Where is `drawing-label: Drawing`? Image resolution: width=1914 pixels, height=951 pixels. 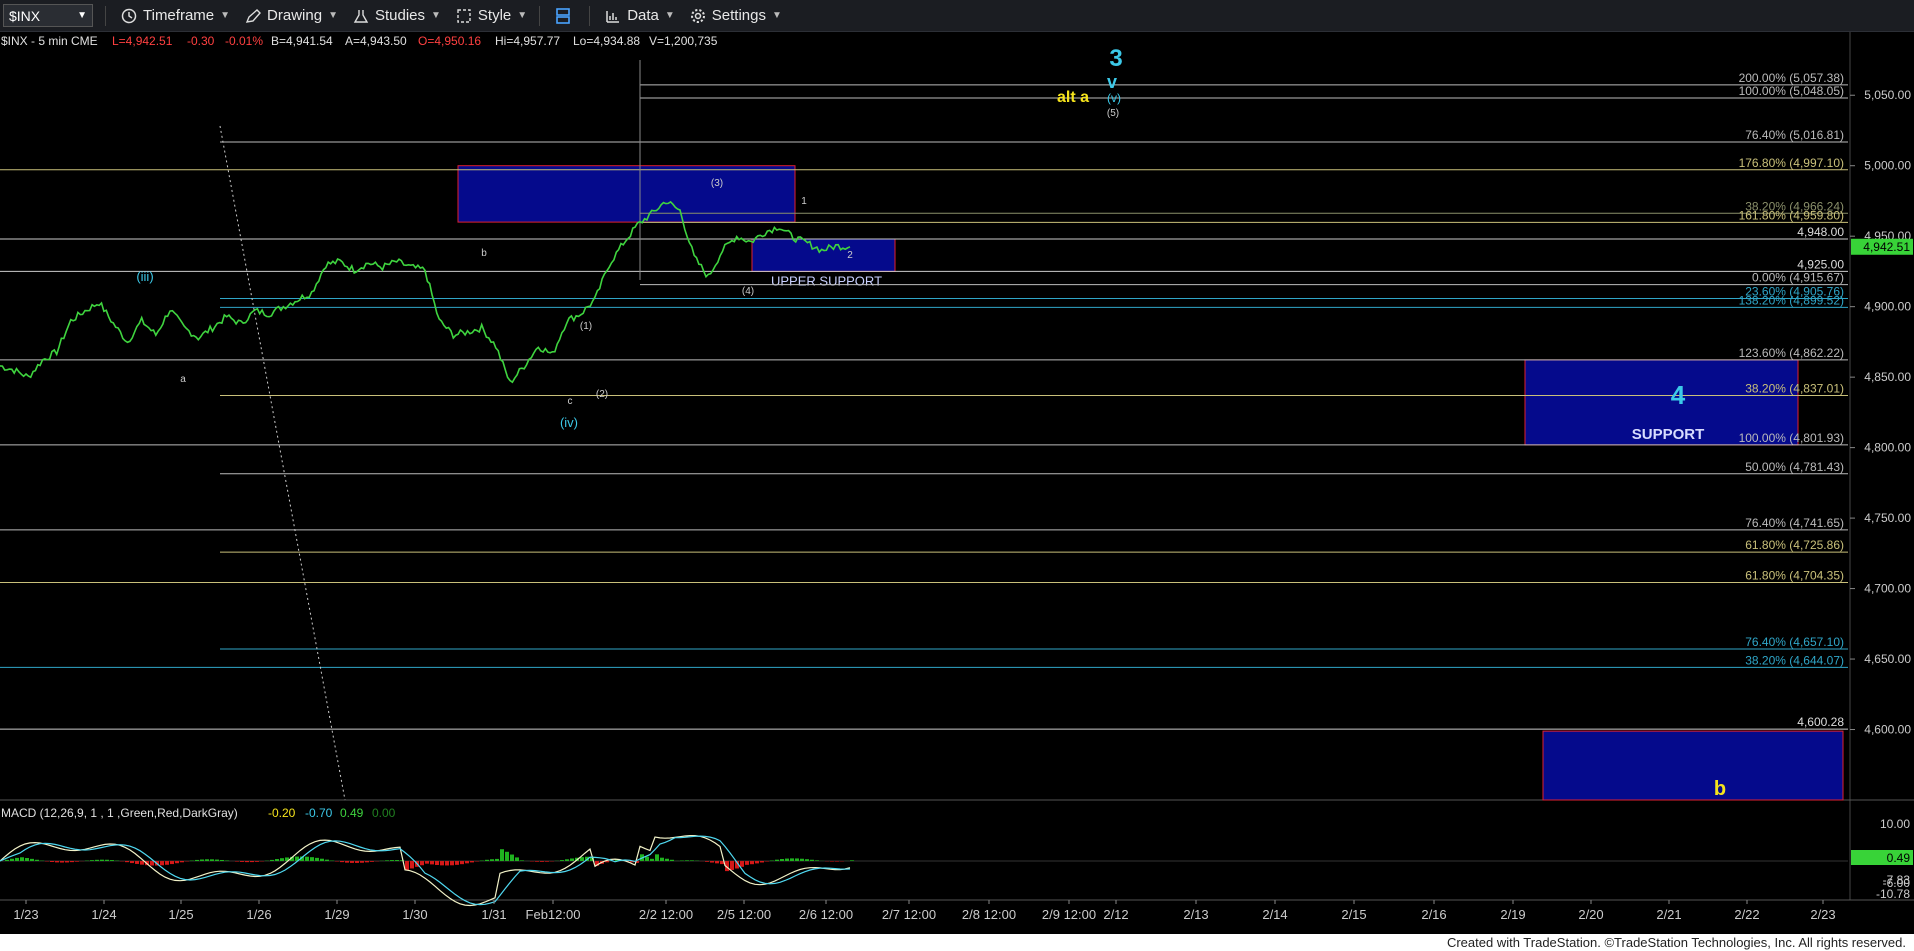 drawing-label: Drawing is located at coordinates (295, 15).